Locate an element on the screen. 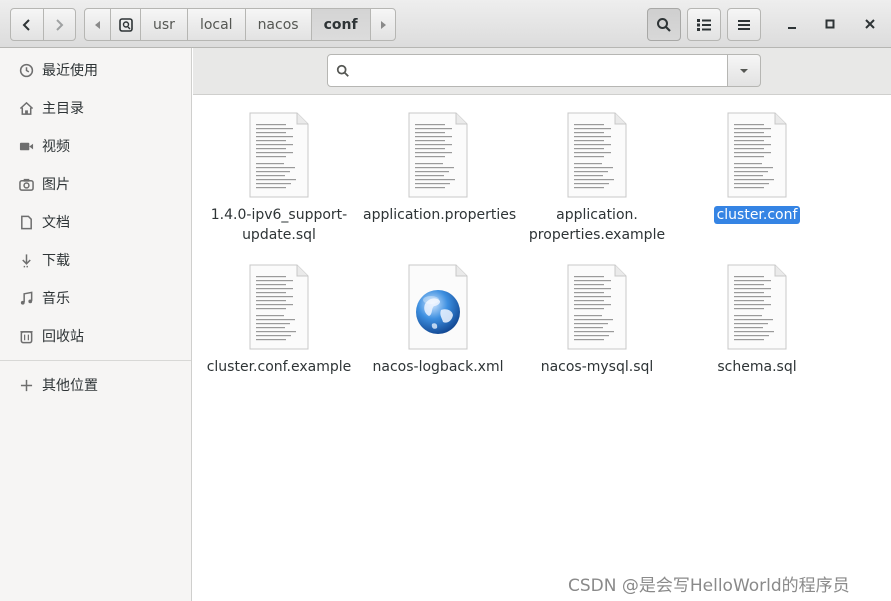 Image resolution: width=891 pixels, height=601 pixels. navigation-buttons is located at coordinates (43, 24).